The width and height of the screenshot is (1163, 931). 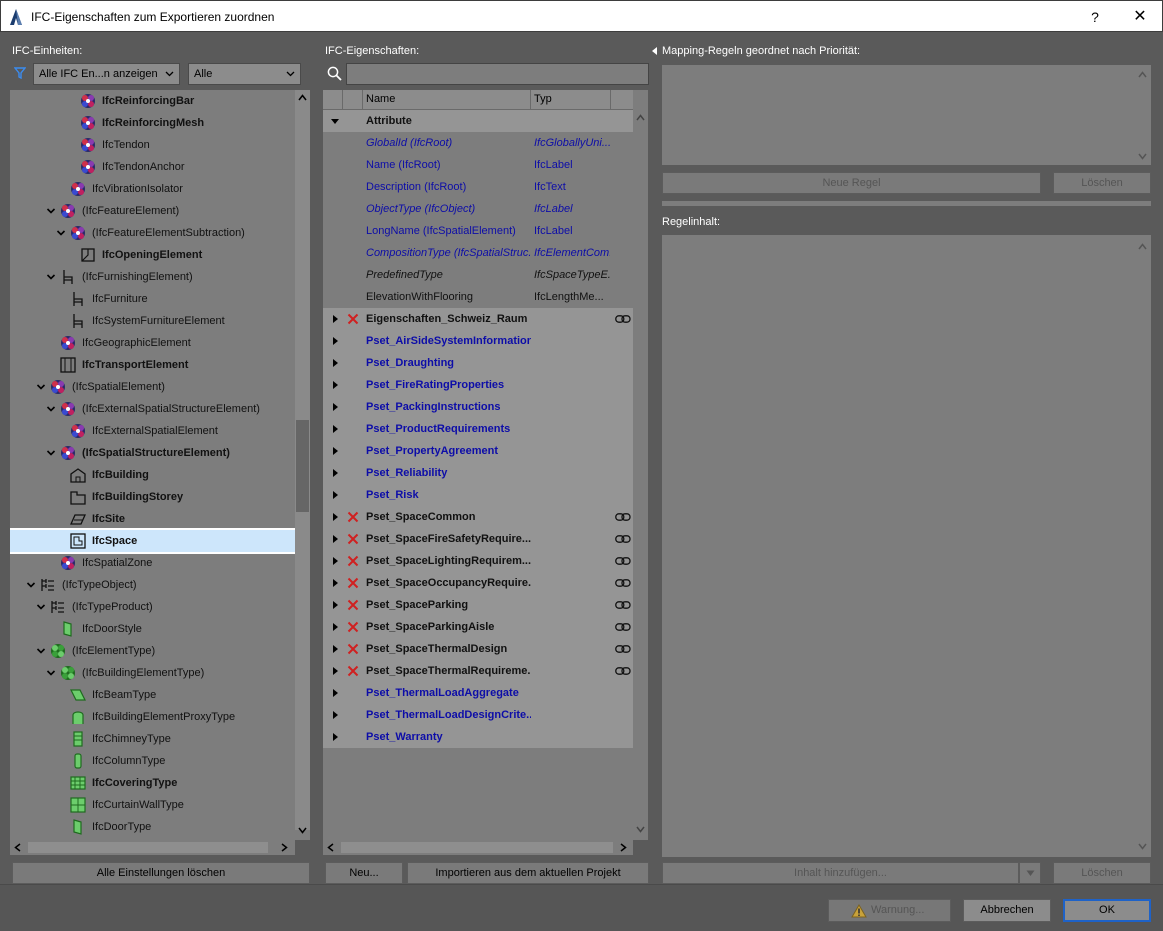 What do you see at coordinates (1107, 910) in the screenshot?
I see `ok-button: OK` at bounding box center [1107, 910].